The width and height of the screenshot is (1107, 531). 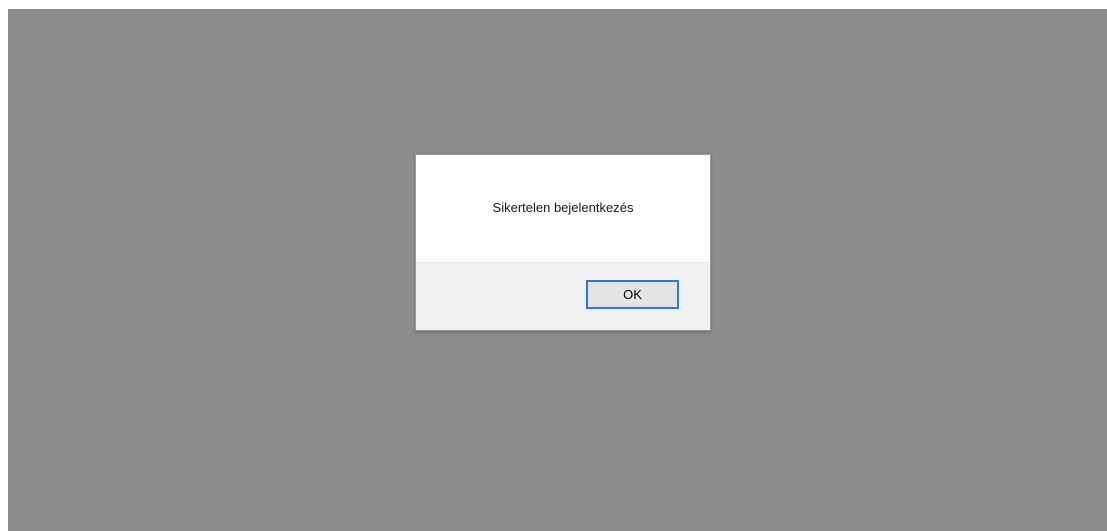 What do you see at coordinates (563, 296) in the screenshot?
I see `dialog-footer: OK` at bounding box center [563, 296].